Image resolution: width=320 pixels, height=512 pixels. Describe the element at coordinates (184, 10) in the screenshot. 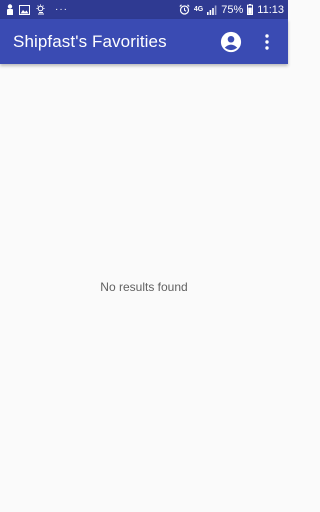

I see `alarm-icon` at that location.